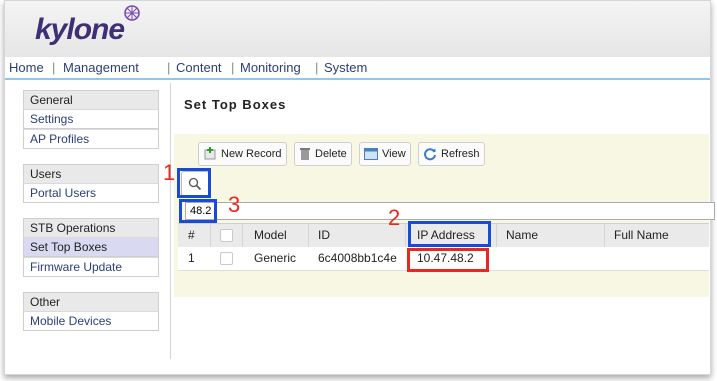  What do you see at coordinates (357, 29) in the screenshot?
I see `app-header: kylone` at bounding box center [357, 29].